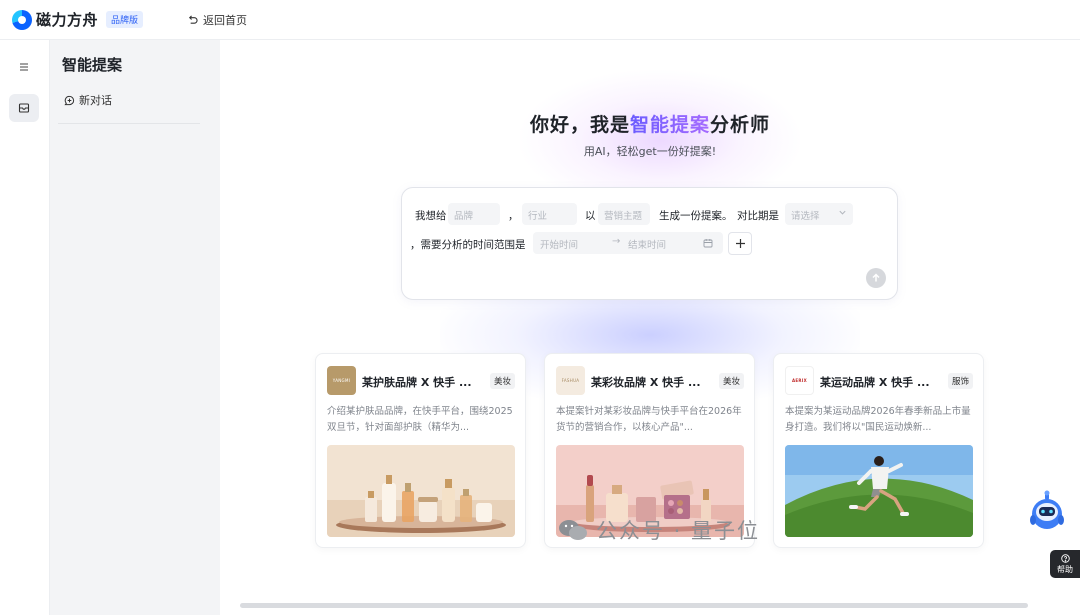 The width and height of the screenshot is (1080, 615). What do you see at coordinates (468, 245) in the screenshot?
I see `prompt-text-5: ，需要分析的时间范围是` at bounding box center [468, 245].